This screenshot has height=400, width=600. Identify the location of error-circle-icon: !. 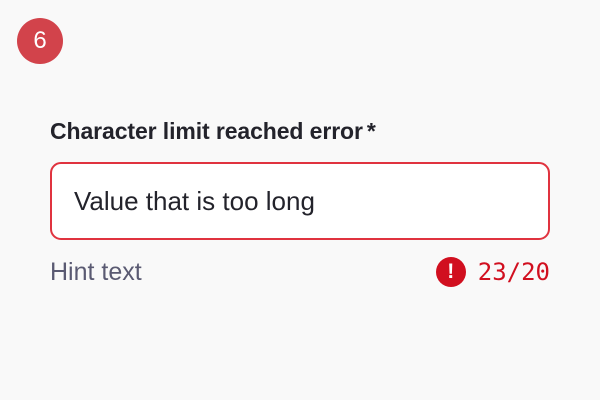
(450, 272).